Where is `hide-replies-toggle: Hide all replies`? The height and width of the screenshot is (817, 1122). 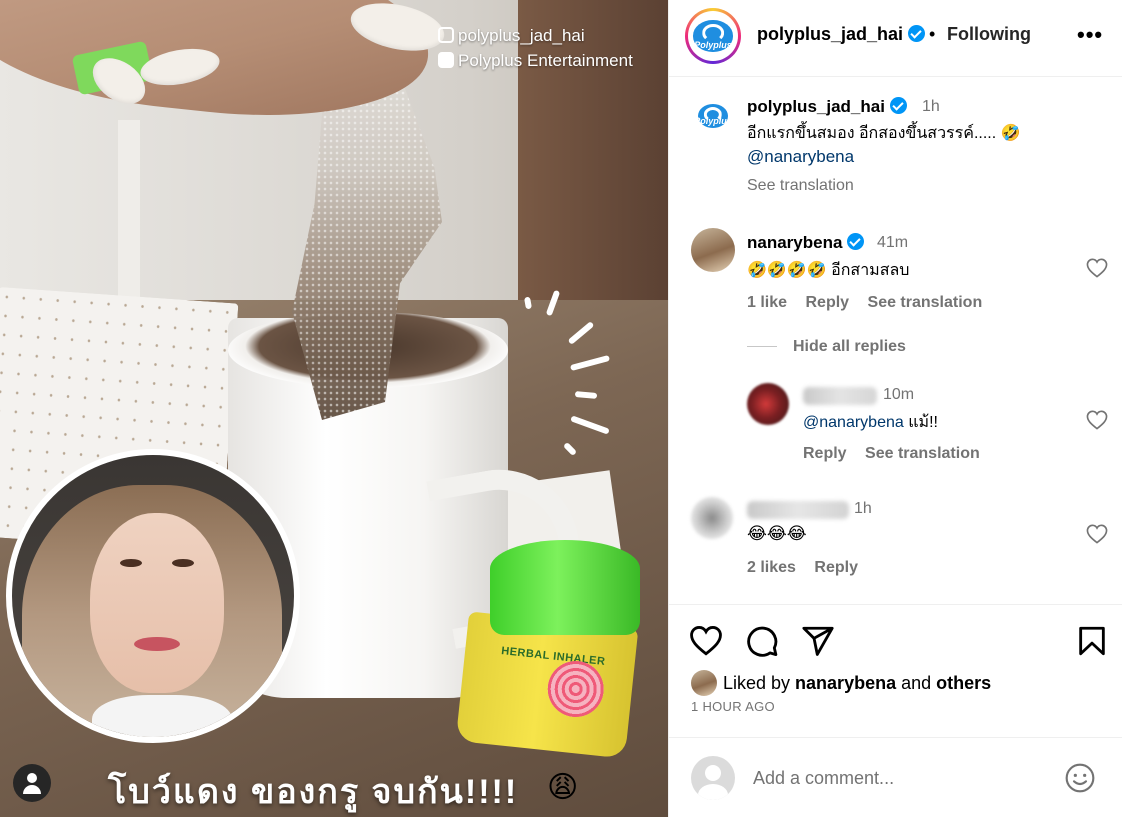 hide-replies-toggle: Hide all replies is located at coordinates (826, 347).